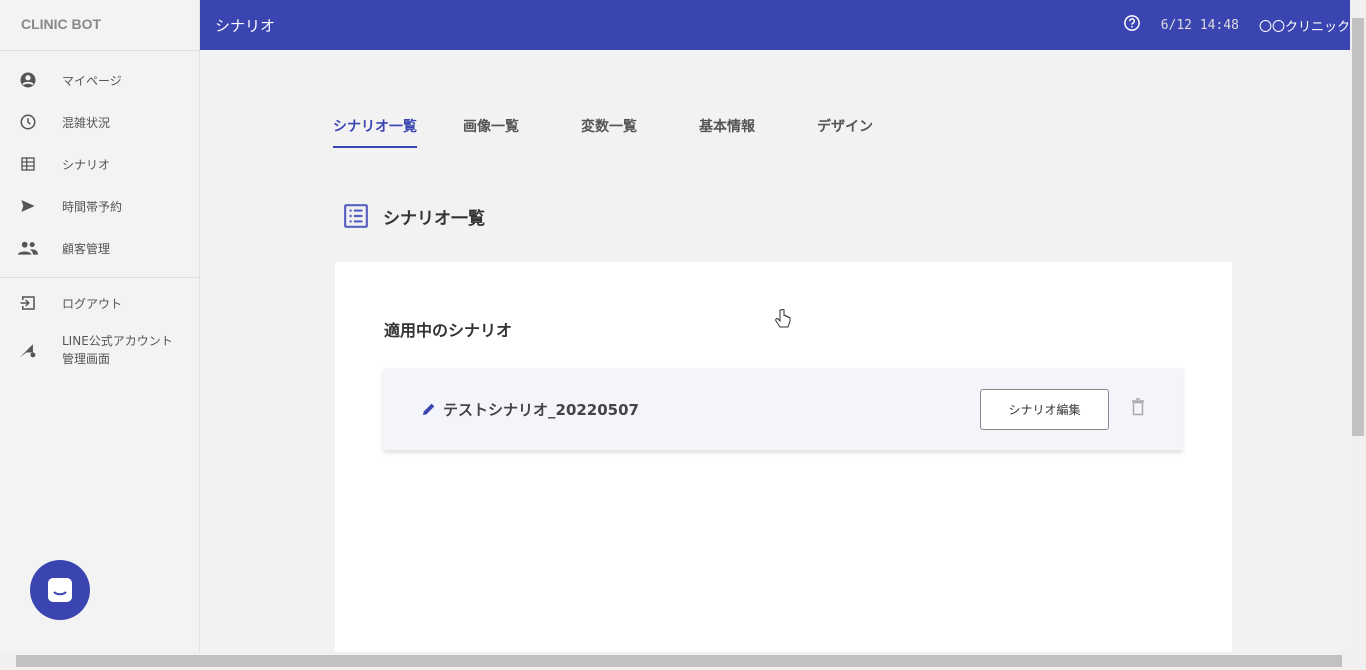 This screenshot has height=670, width=1366. Describe the element at coordinates (28, 248) in the screenshot. I see `people-icon` at that location.